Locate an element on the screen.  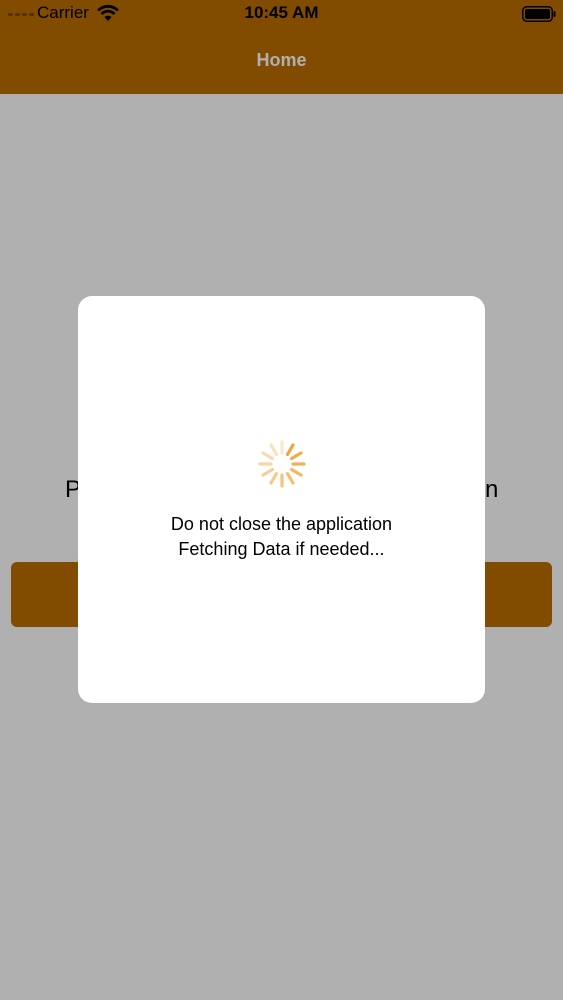
loading-spinner-icon is located at coordinates (282, 464).